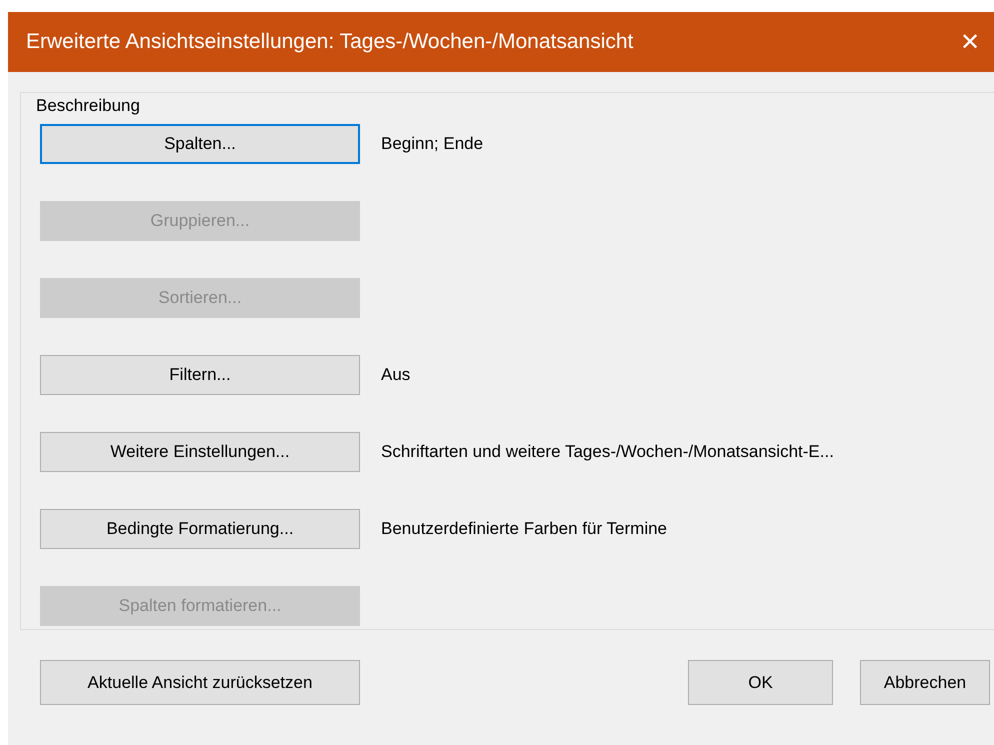  I want to click on setting-description: Beginn; Ende, so click(432, 144).